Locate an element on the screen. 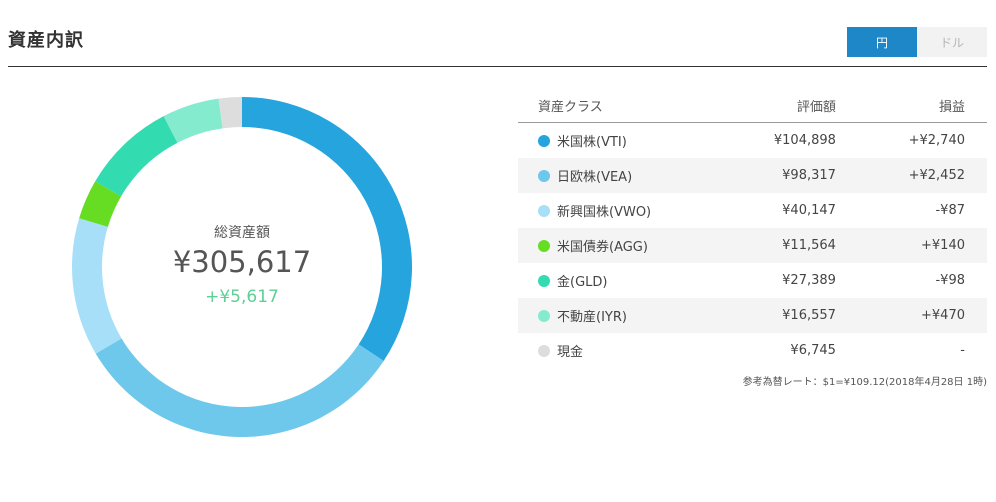 The width and height of the screenshot is (996, 502). table-header-row: 資産クラス 評価額 損益 is located at coordinates (752, 105).